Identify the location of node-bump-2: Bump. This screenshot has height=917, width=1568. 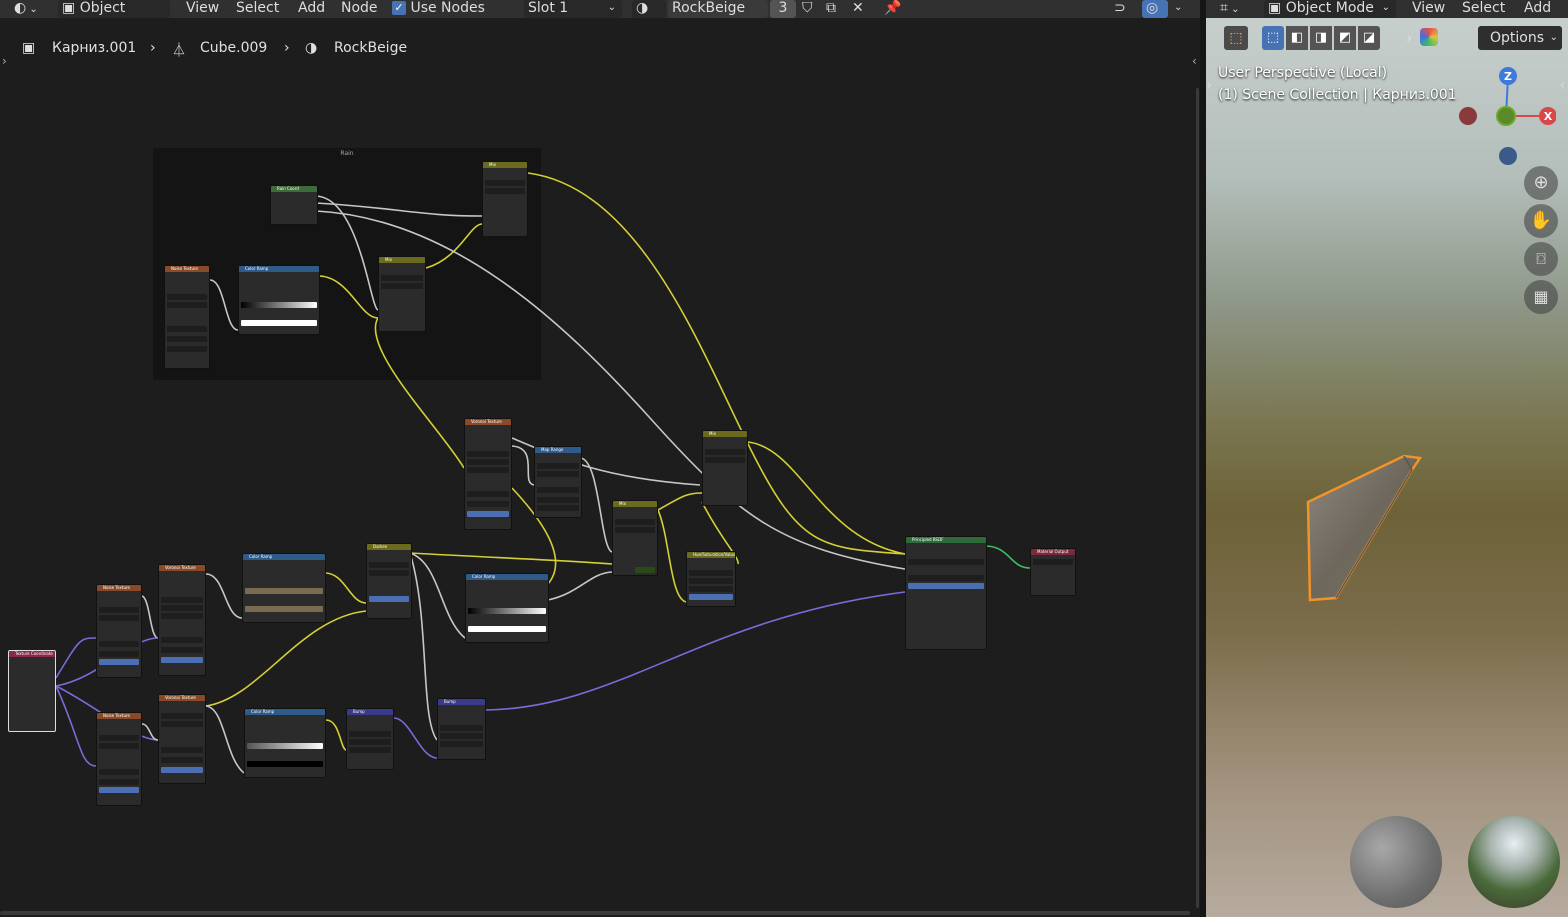
(461, 729).